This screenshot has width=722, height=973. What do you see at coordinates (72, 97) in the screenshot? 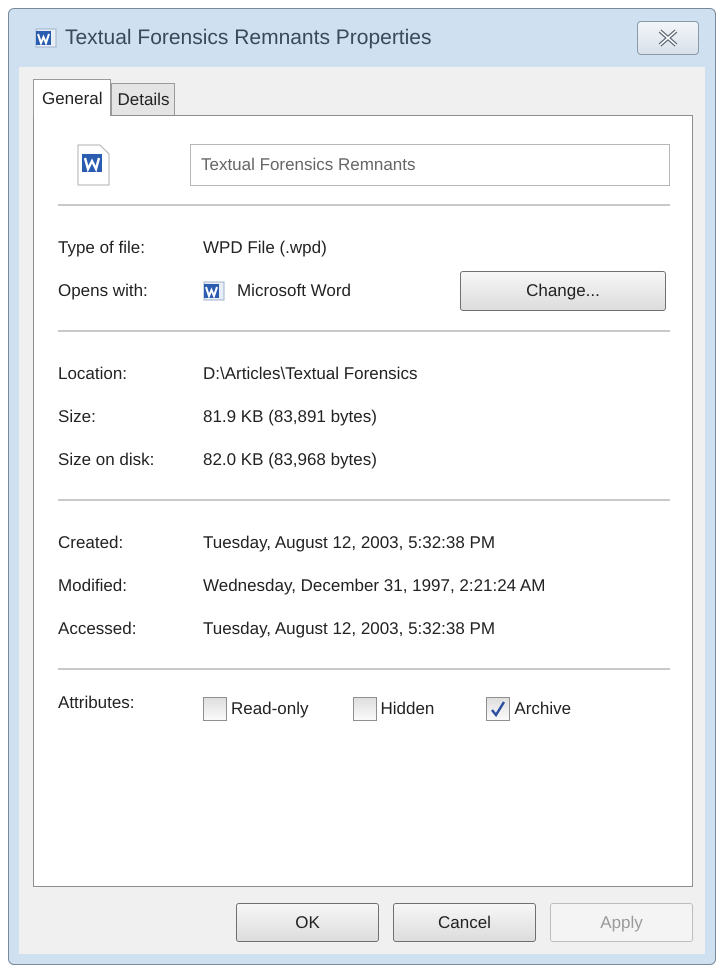
I see `tab: General` at bounding box center [72, 97].